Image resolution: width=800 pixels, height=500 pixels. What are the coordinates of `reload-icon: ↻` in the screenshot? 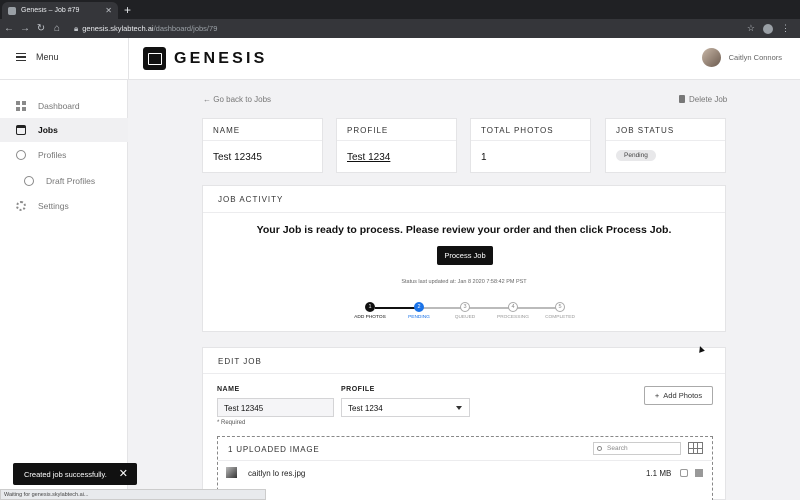 It's located at (41, 28).